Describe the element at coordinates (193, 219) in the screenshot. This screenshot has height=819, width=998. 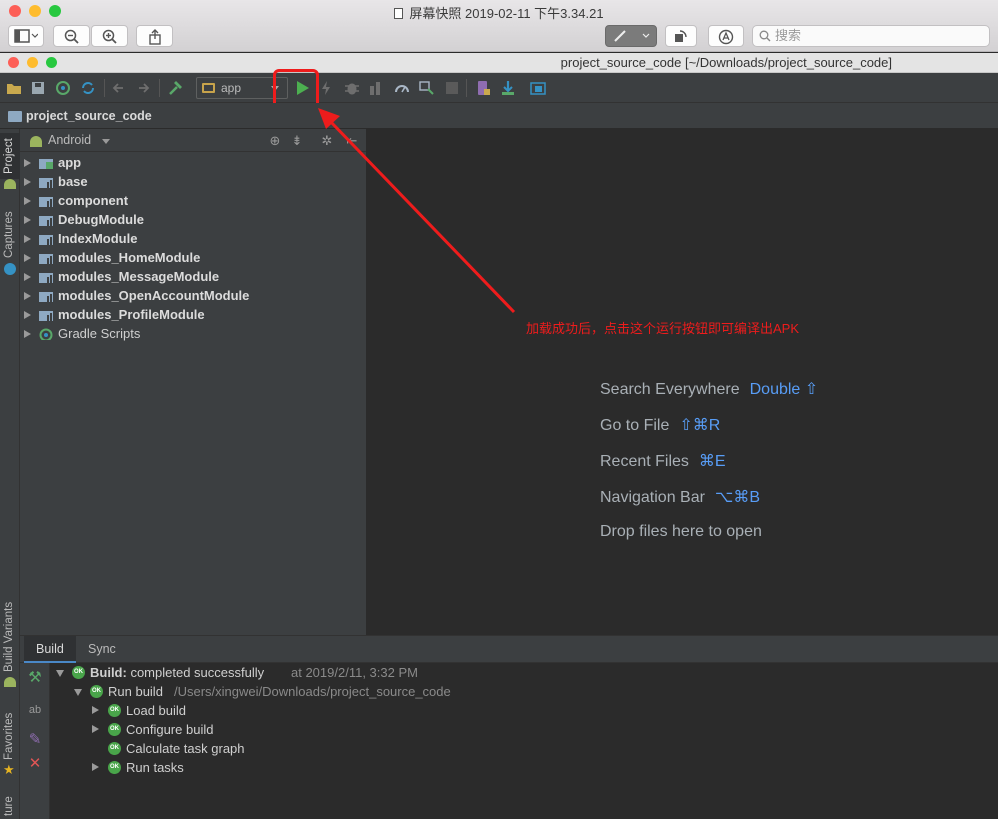
I see `tree-item-debugmodule: DebugModule` at that location.